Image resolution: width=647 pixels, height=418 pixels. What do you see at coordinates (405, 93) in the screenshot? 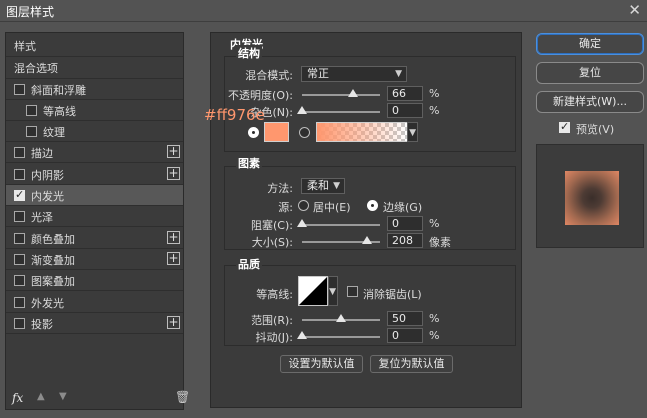
I see `opacity-input: 66` at bounding box center [405, 93].